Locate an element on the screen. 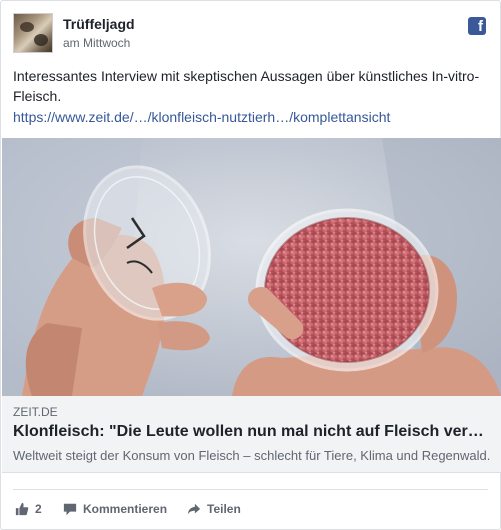 The image size is (501, 530). author-name: Trüffeljagd is located at coordinates (99, 24).